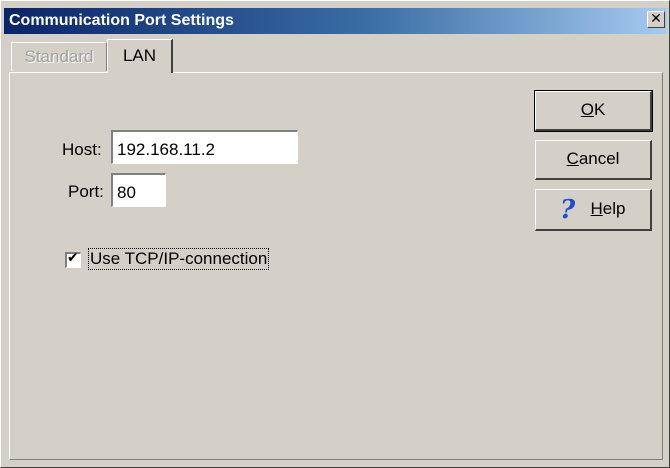 The width and height of the screenshot is (670, 468). Describe the element at coordinates (614, 208) in the screenshot. I see `help-button-label: elp` at that location.